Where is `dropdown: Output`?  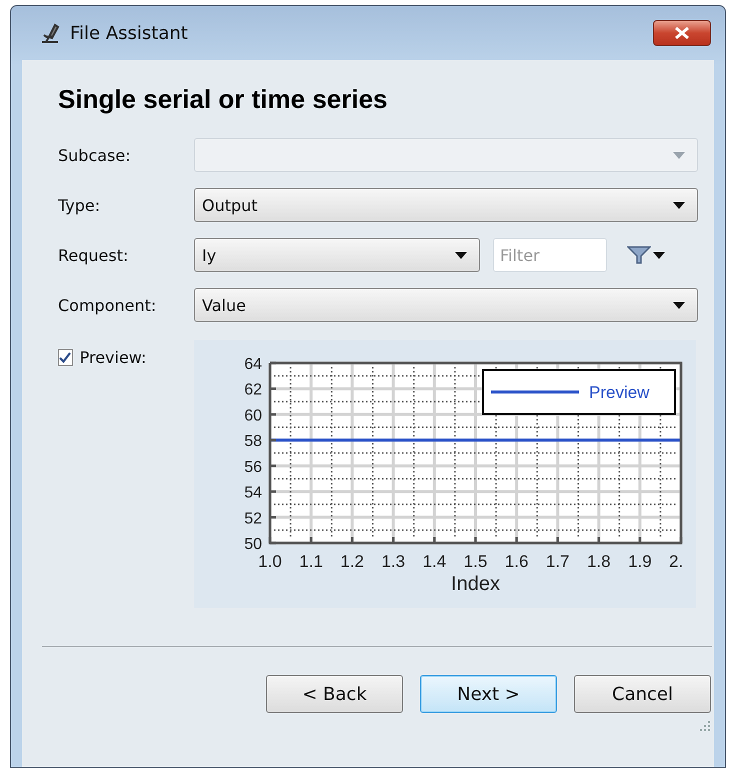
dropdown: Output is located at coordinates (446, 205).